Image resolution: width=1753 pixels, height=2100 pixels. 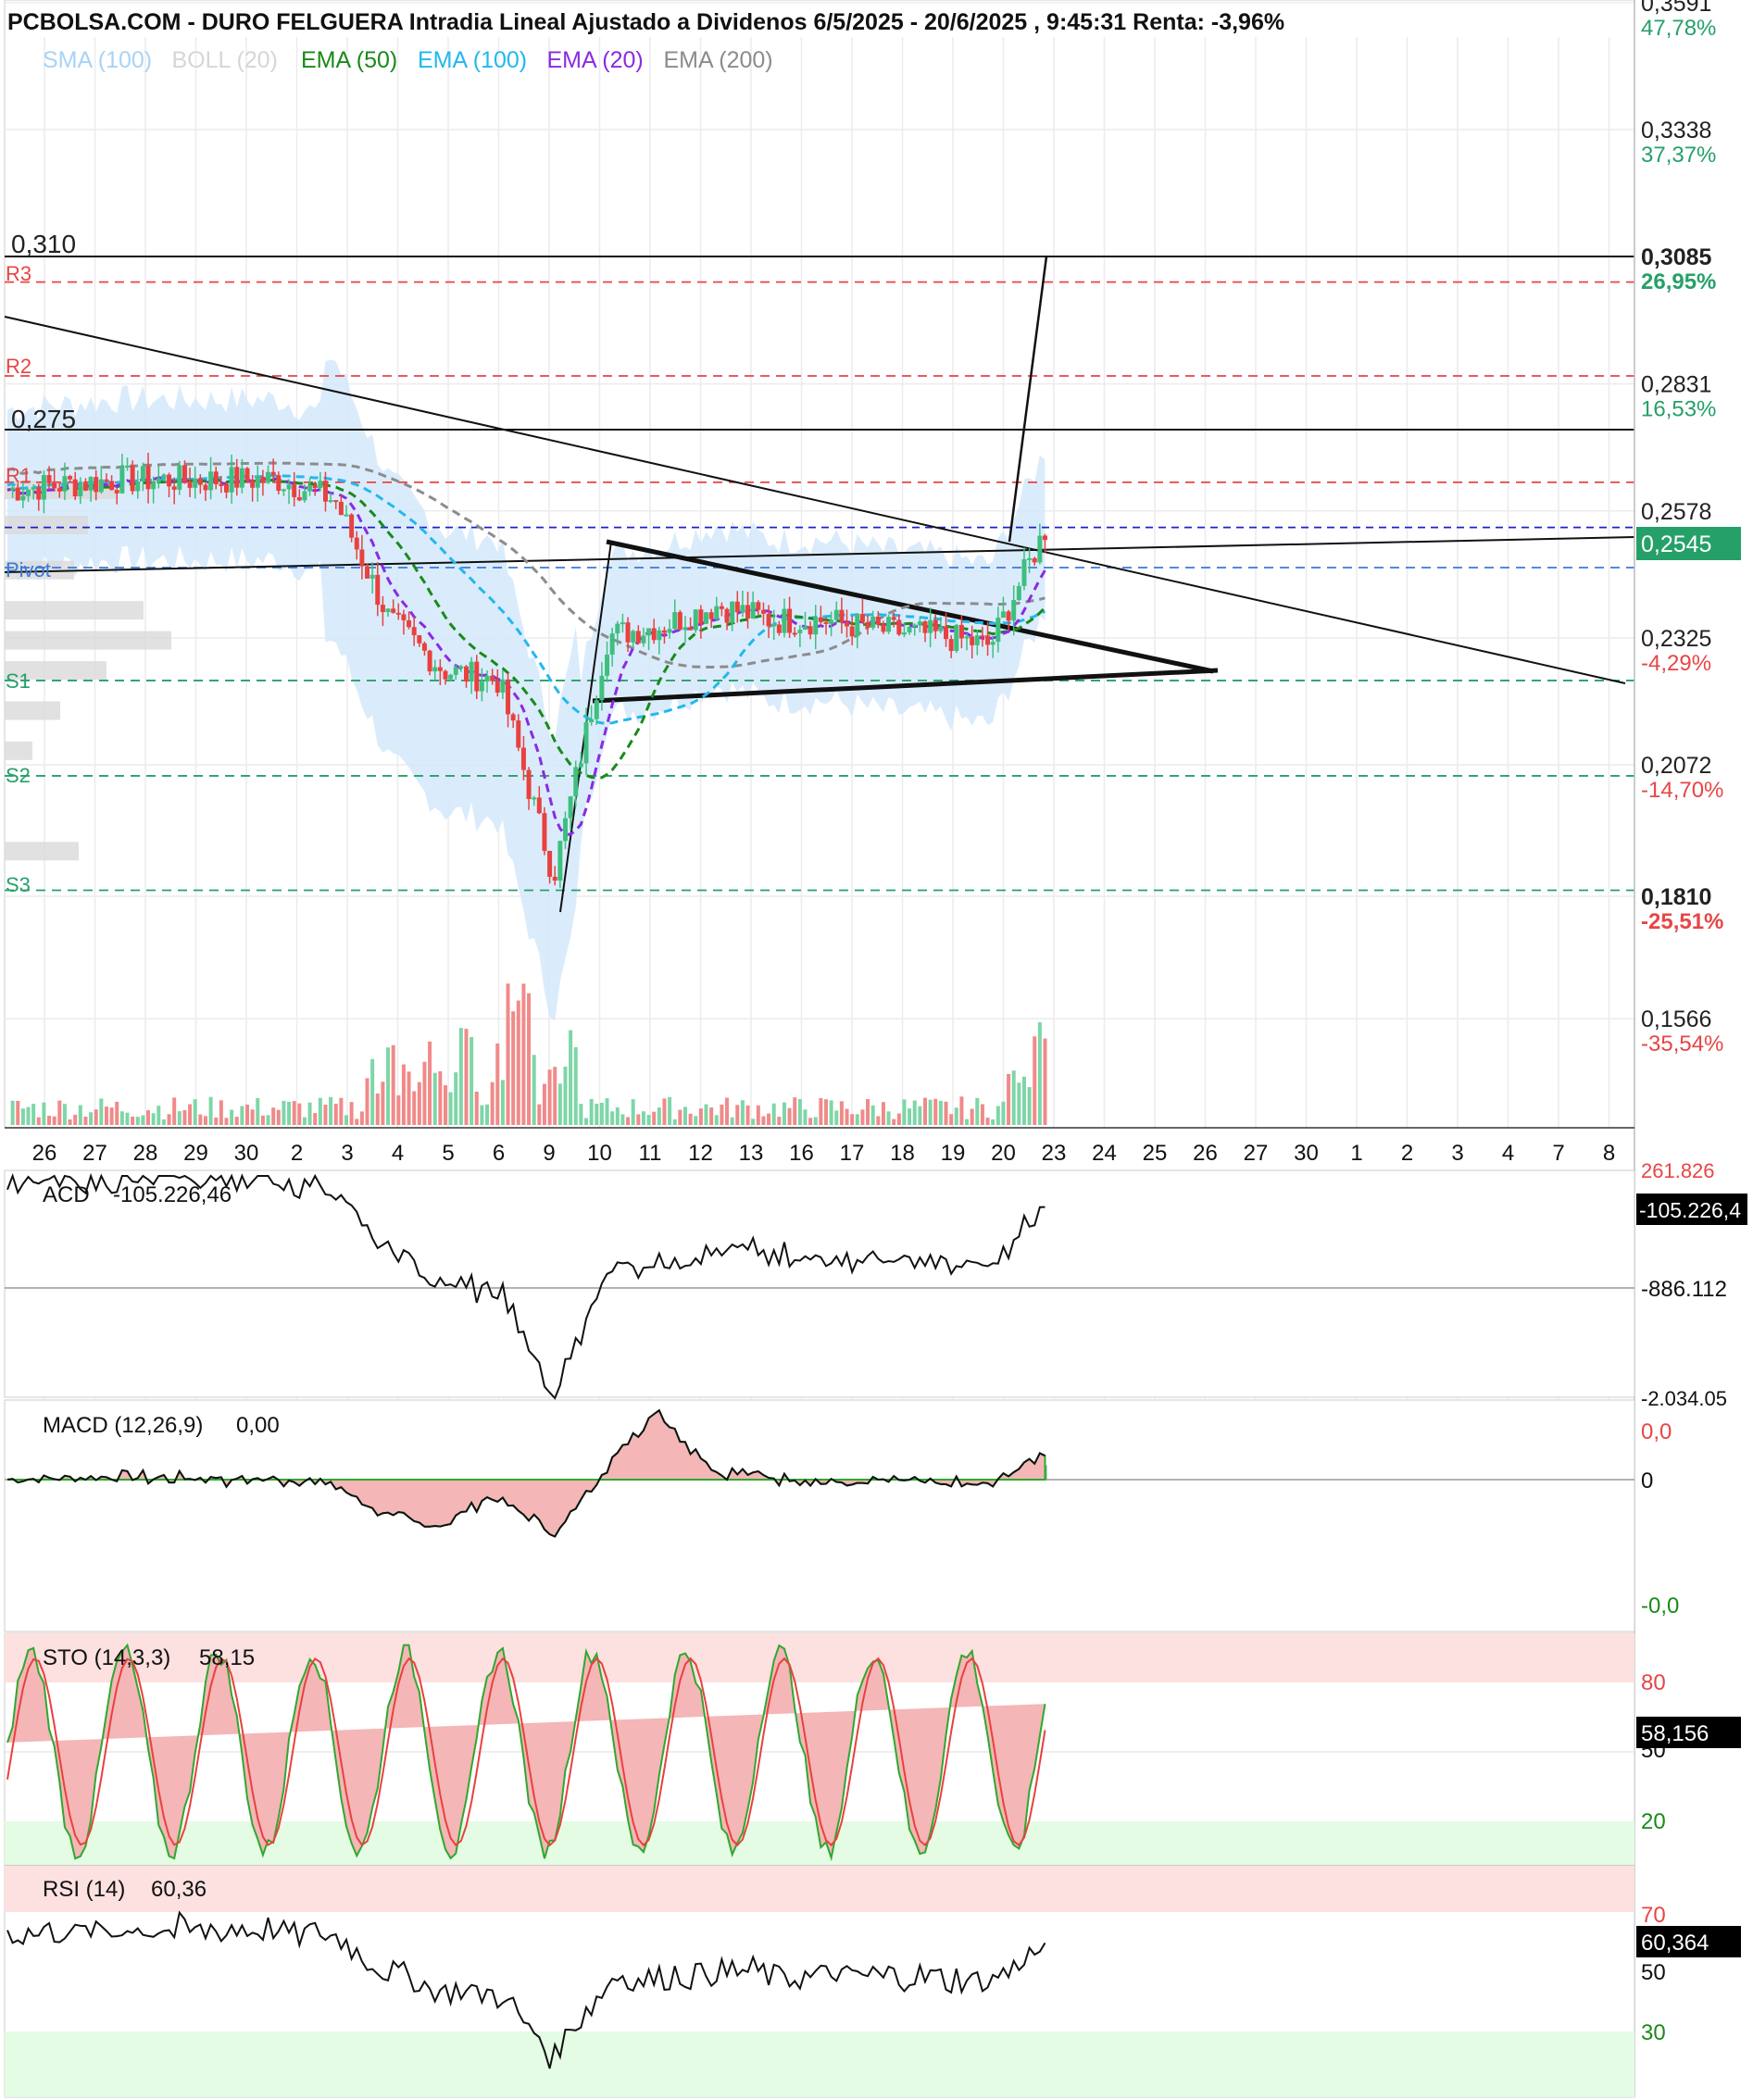 What do you see at coordinates (179, 1889) in the screenshot?
I see `rsi-value: 60,36` at bounding box center [179, 1889].